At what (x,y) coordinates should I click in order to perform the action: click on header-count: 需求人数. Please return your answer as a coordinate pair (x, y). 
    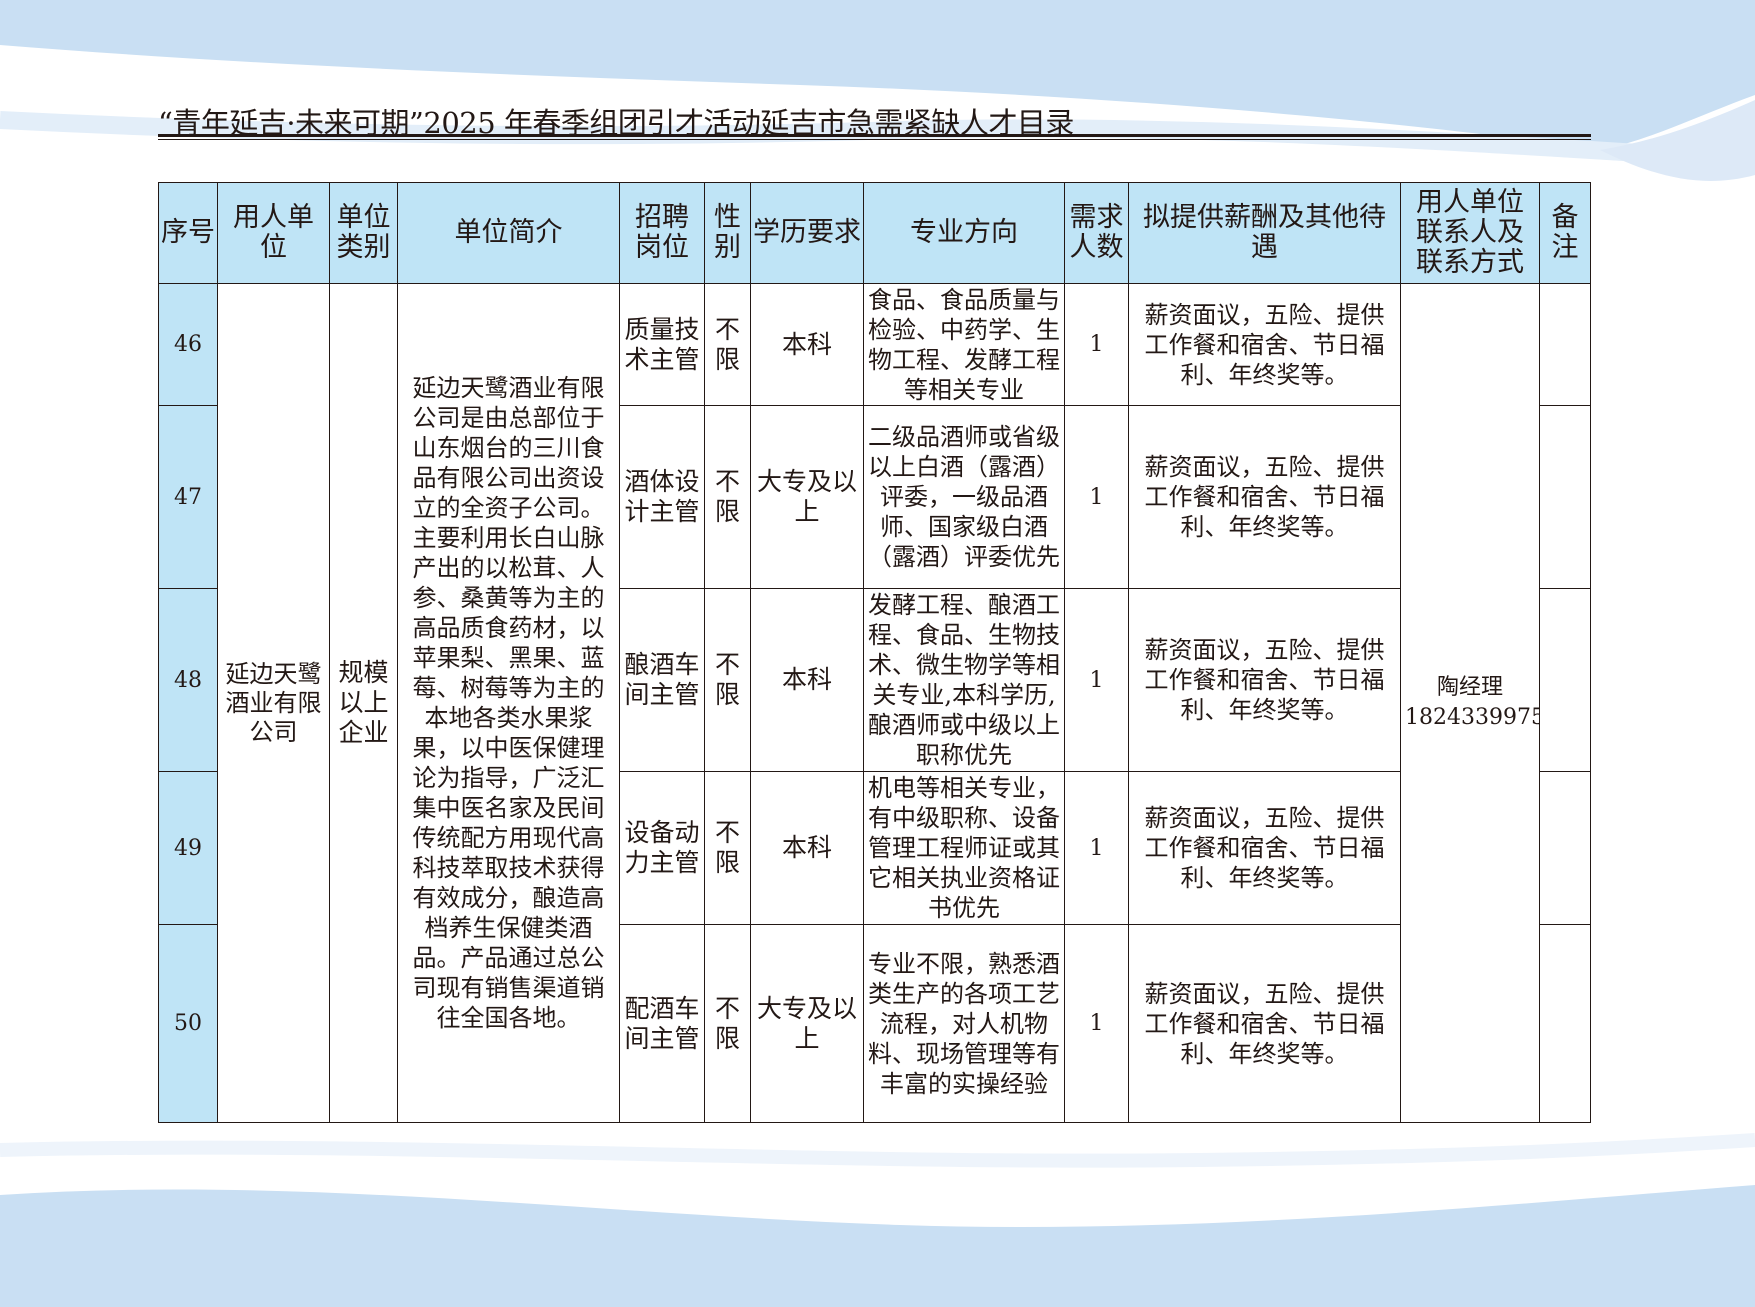
    Looking at the image, I should click on (1096, 233).